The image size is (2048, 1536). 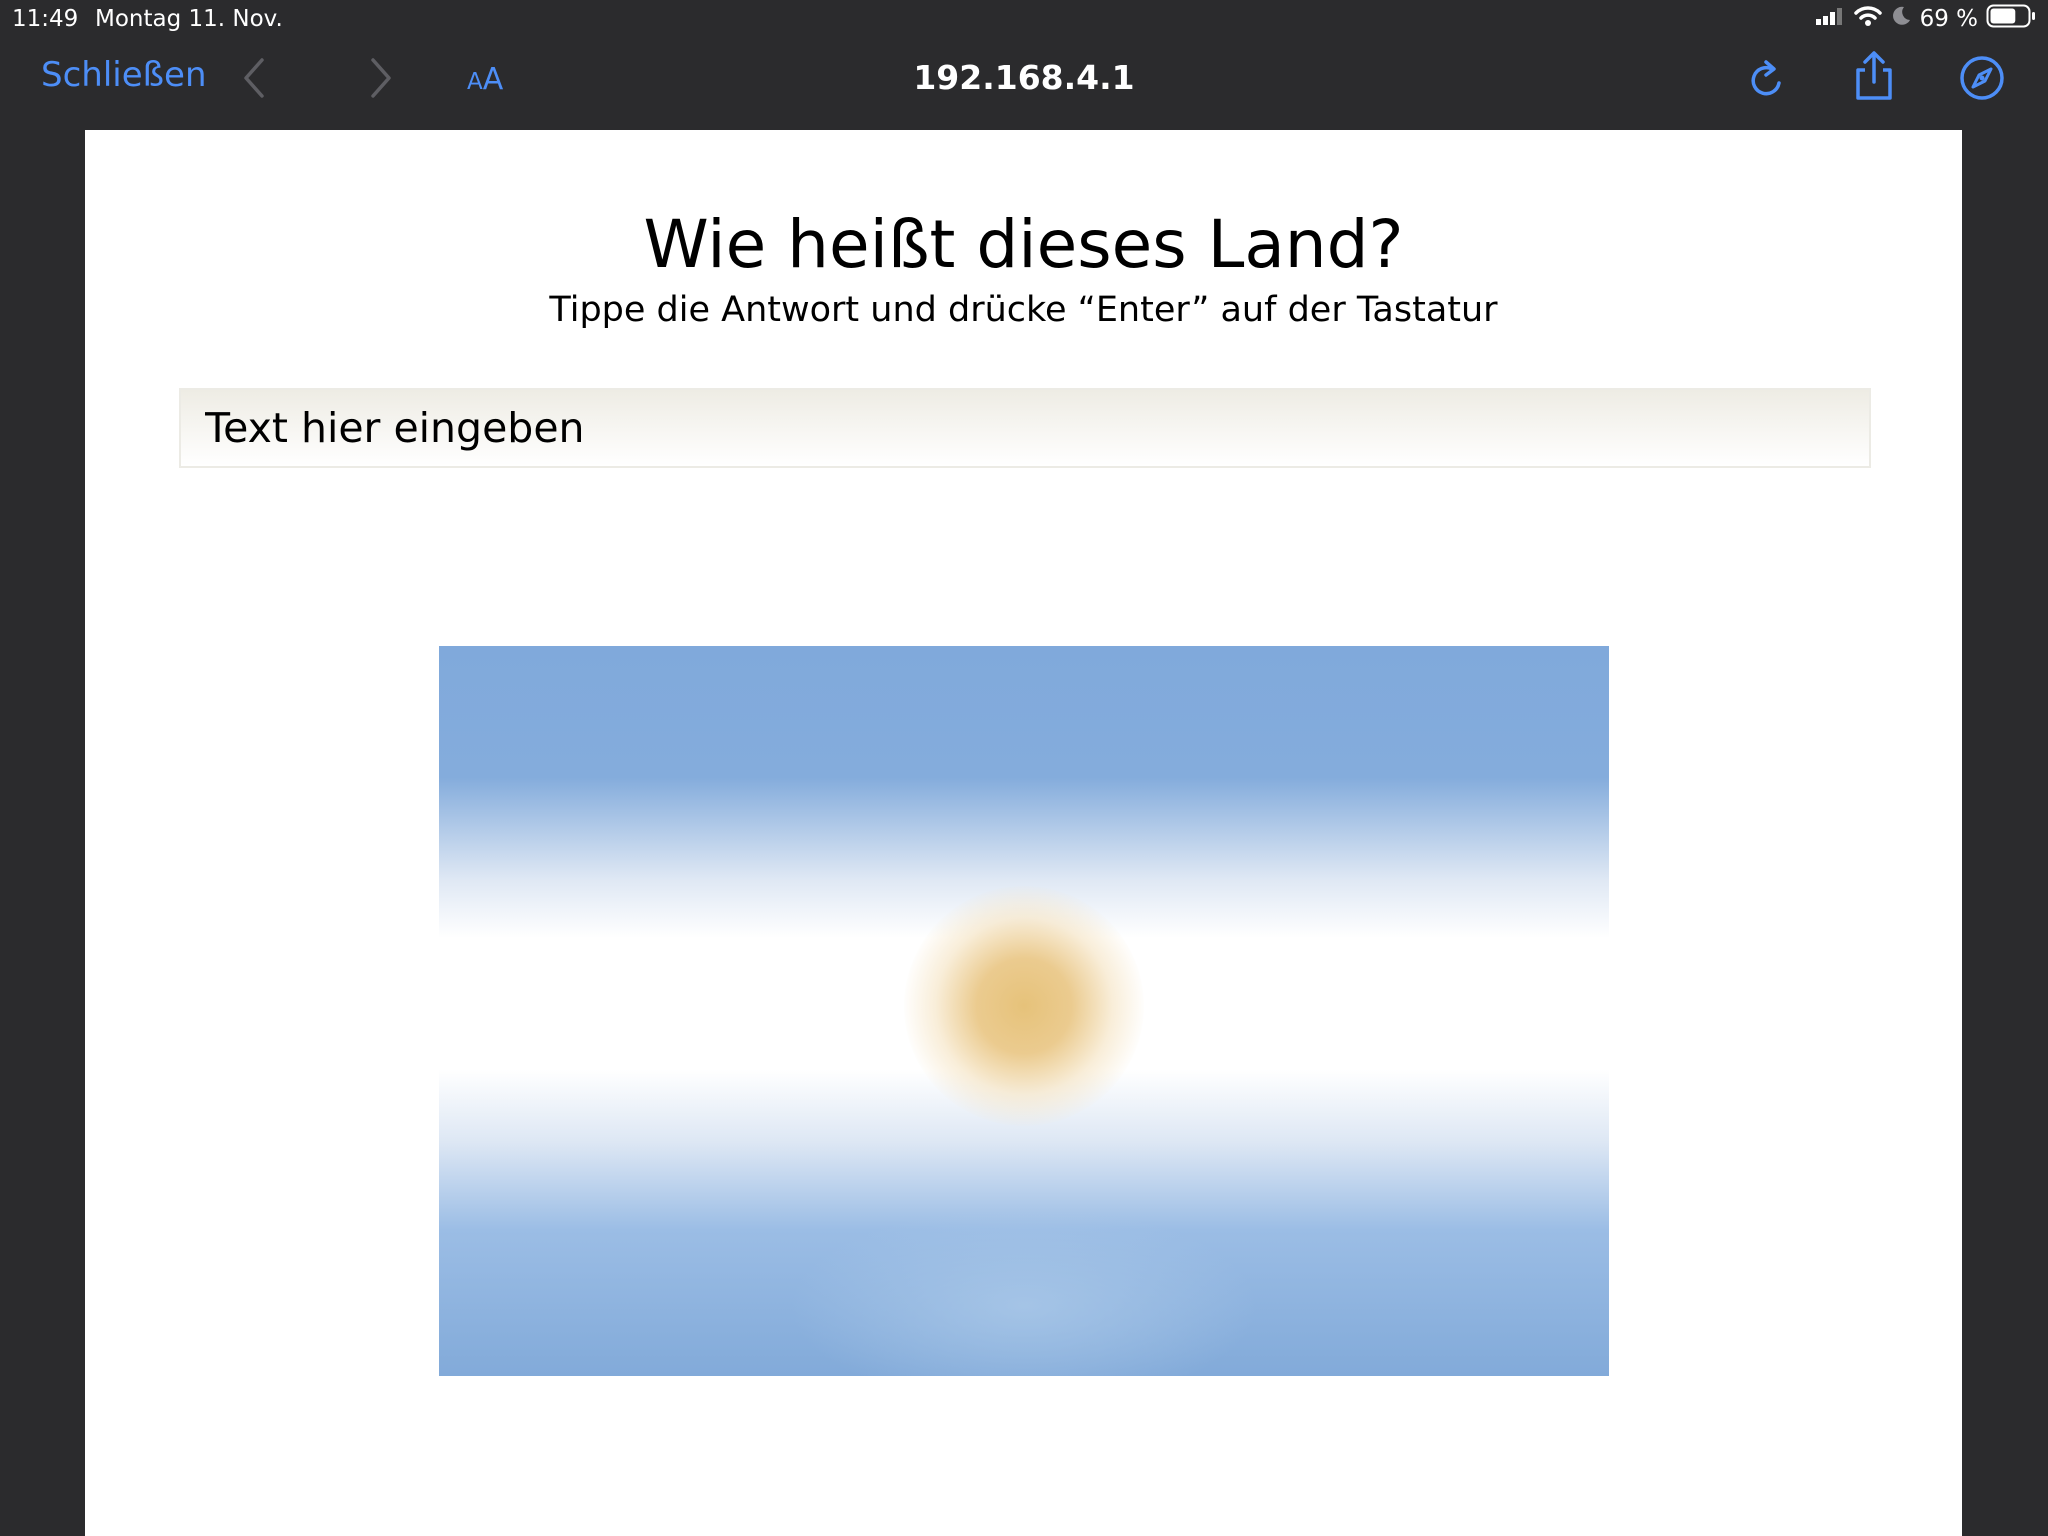 What do you see at coordinates (1901, 19) in the screenshot?
I see `moon-icon` at bounding box center [1901, 19].